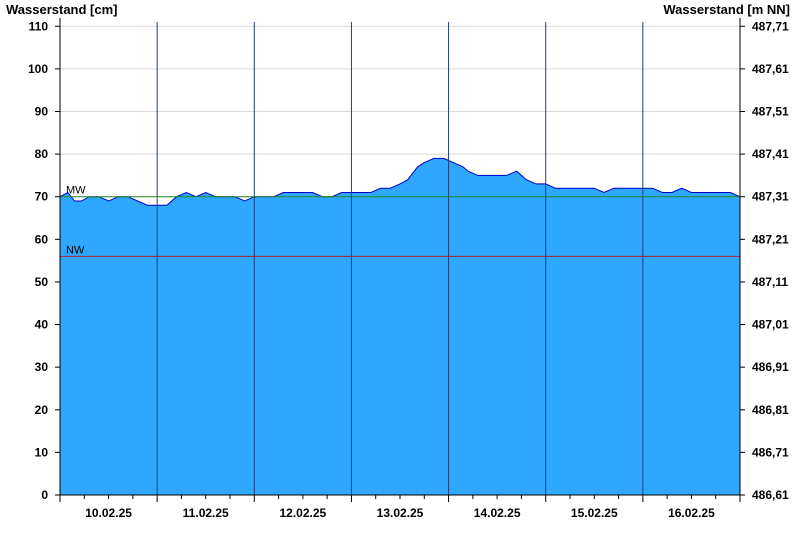  What do you see at coordinates (770, 69) in the screenshot?
I see `y-right-tick-label: 487,61` at bounding box center [770, 69].